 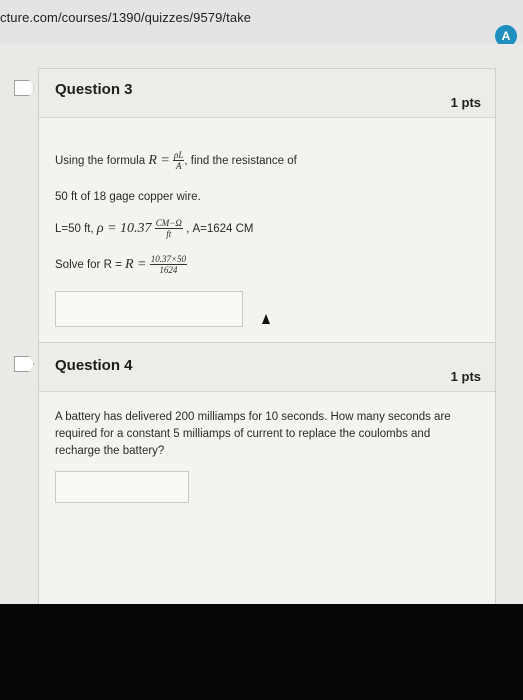 What do you see at coordinates (179, 160) in the screenshot?
I see `formula-fraction: ρL A` at bounding box center [179, 160].